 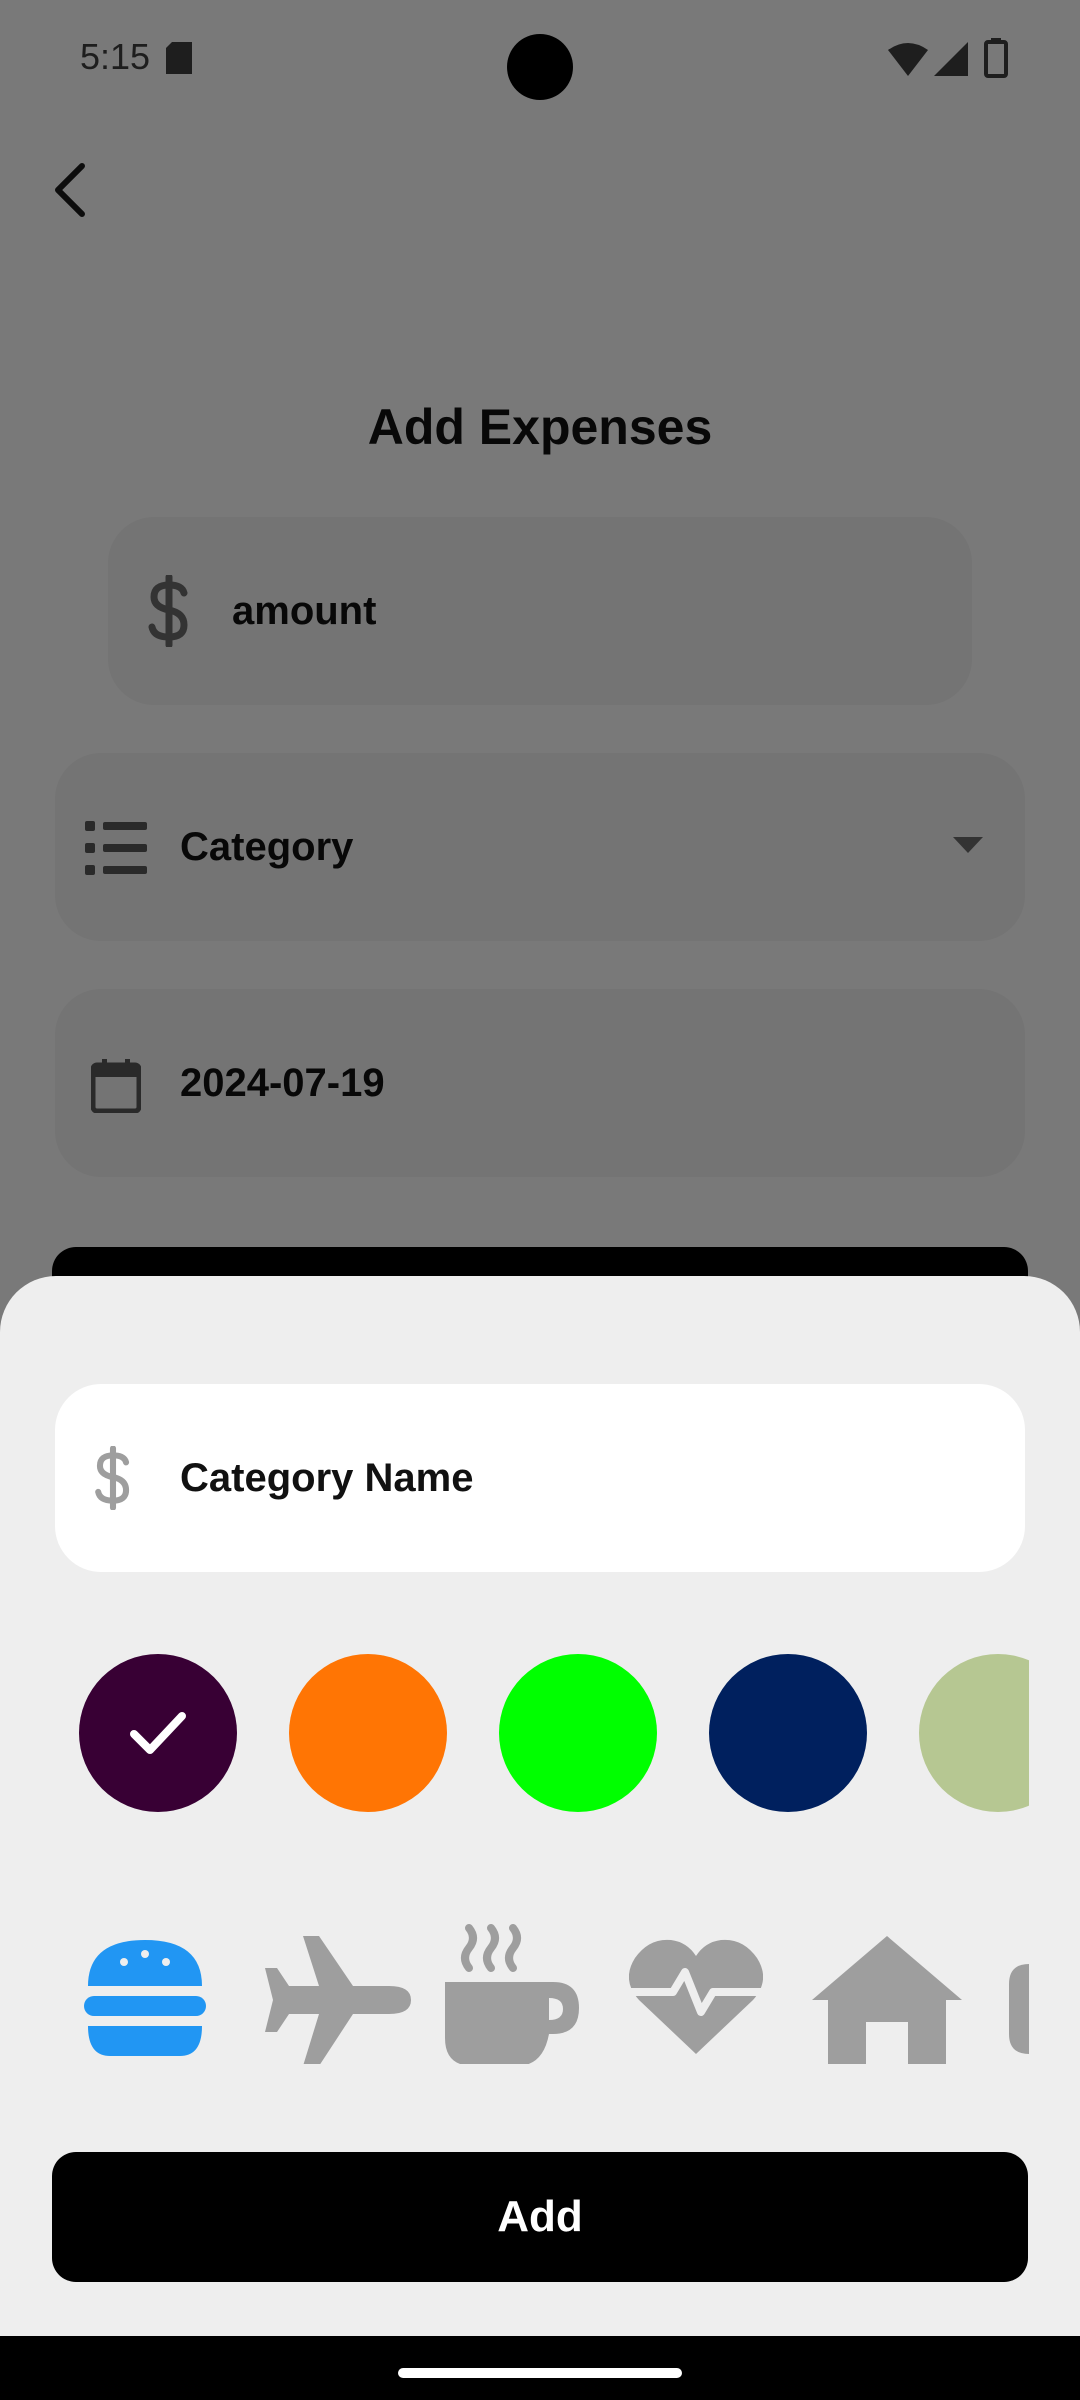 What do you see at coordinates (326, 1478) in the screenshot?
I see `category-name-input: Category Name` at bounding box center [326, 1478].